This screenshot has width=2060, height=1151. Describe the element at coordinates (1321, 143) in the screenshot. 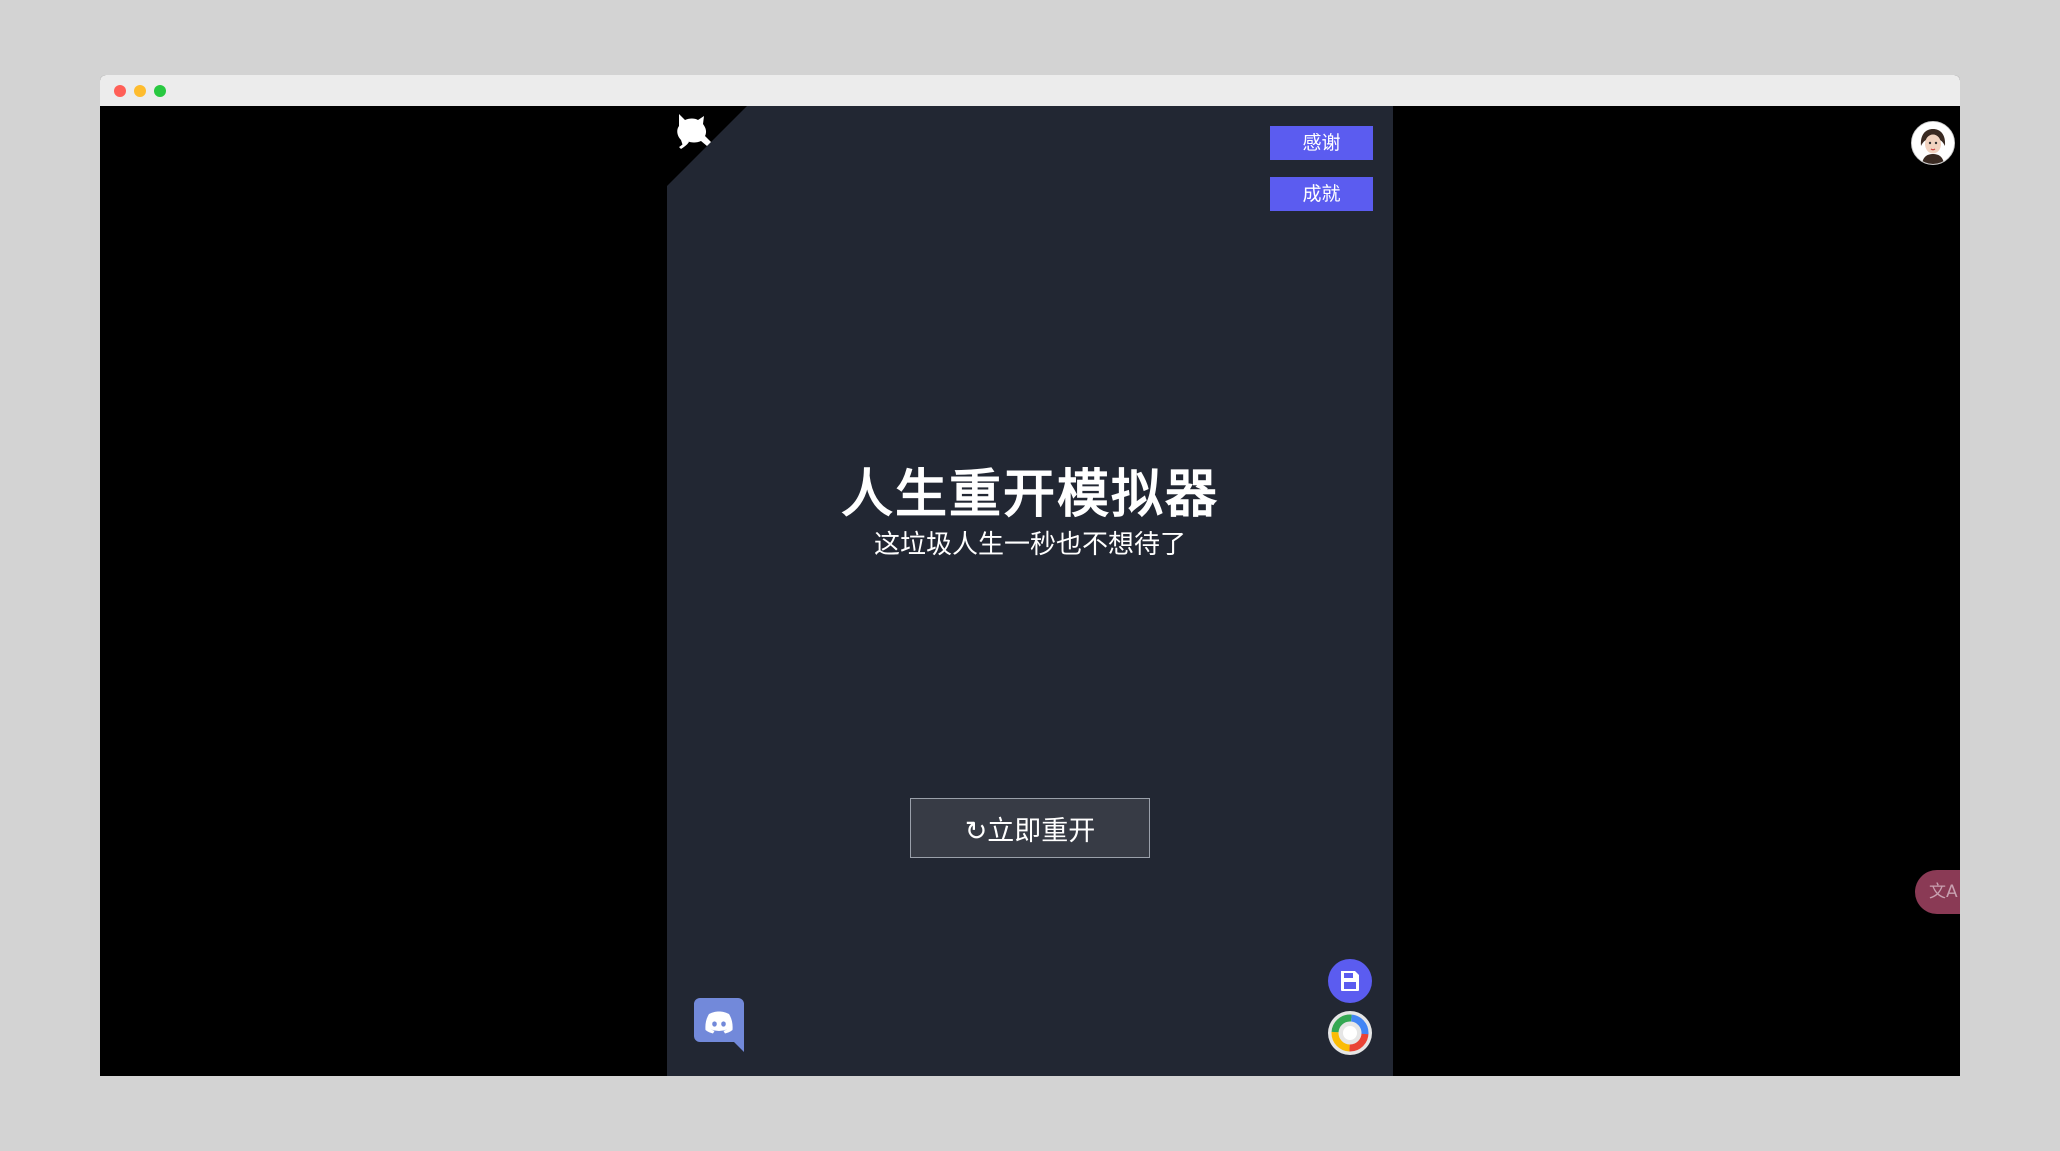

I see `thanks-button: 感谢` at that location.